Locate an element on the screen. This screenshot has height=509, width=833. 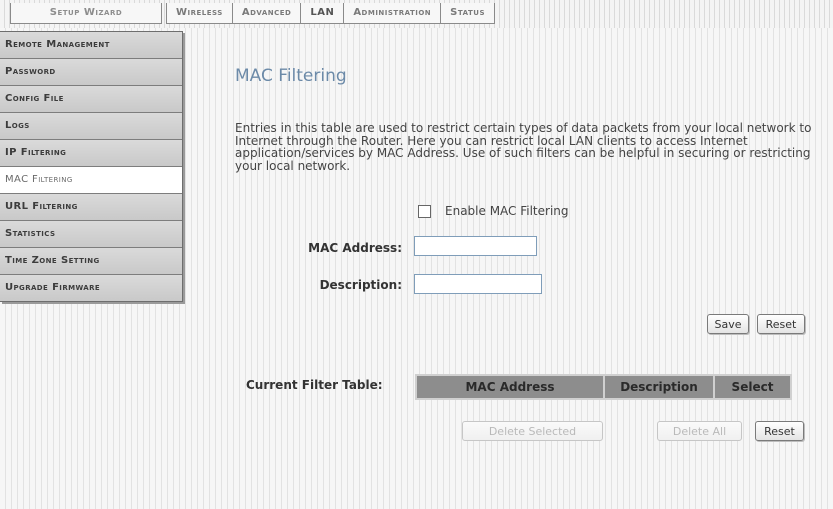
tab-wireless: Wireless is located at coordinates (199, 13).